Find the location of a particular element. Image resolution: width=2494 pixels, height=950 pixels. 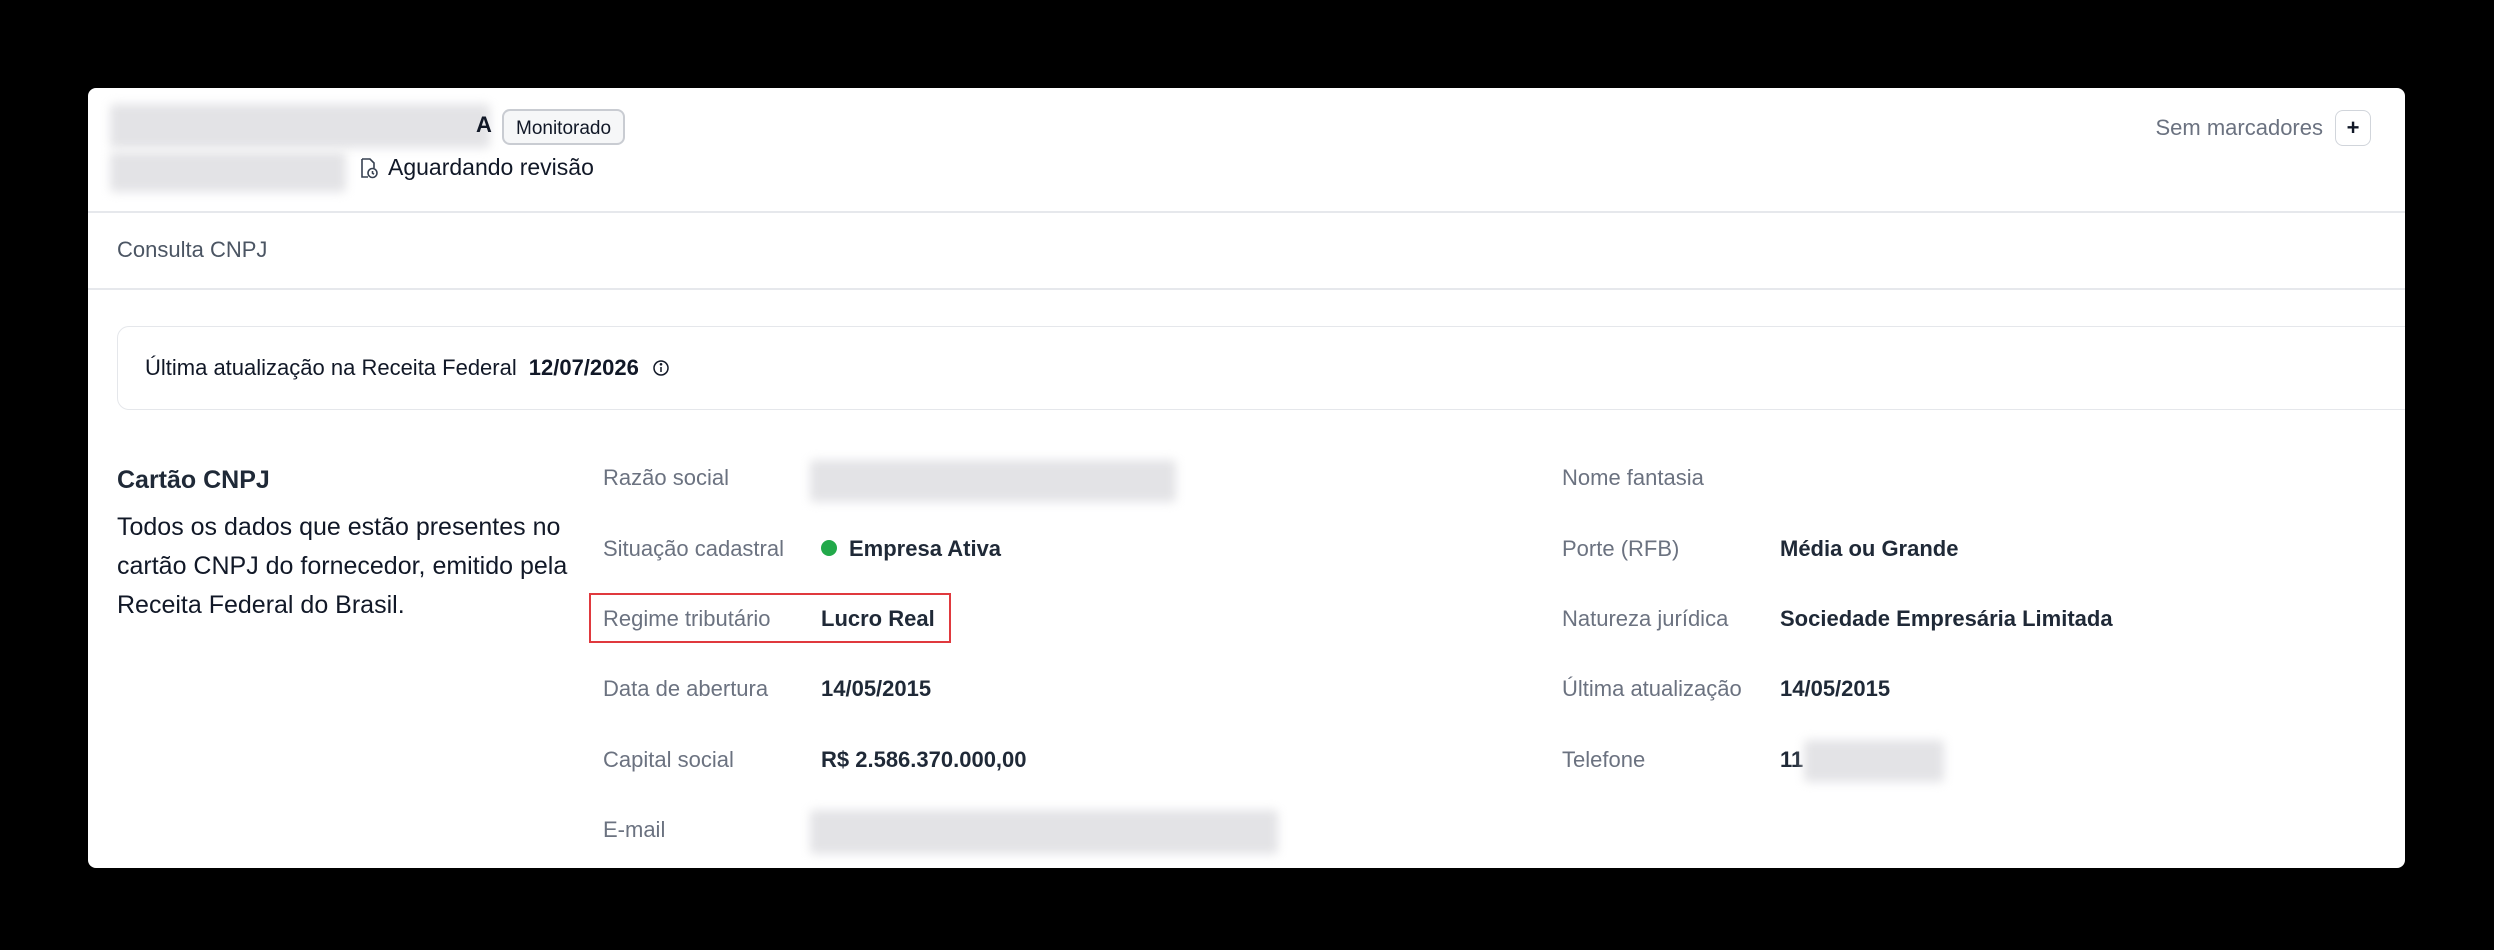

document-clock-icon is located at coordinates (369, 167).